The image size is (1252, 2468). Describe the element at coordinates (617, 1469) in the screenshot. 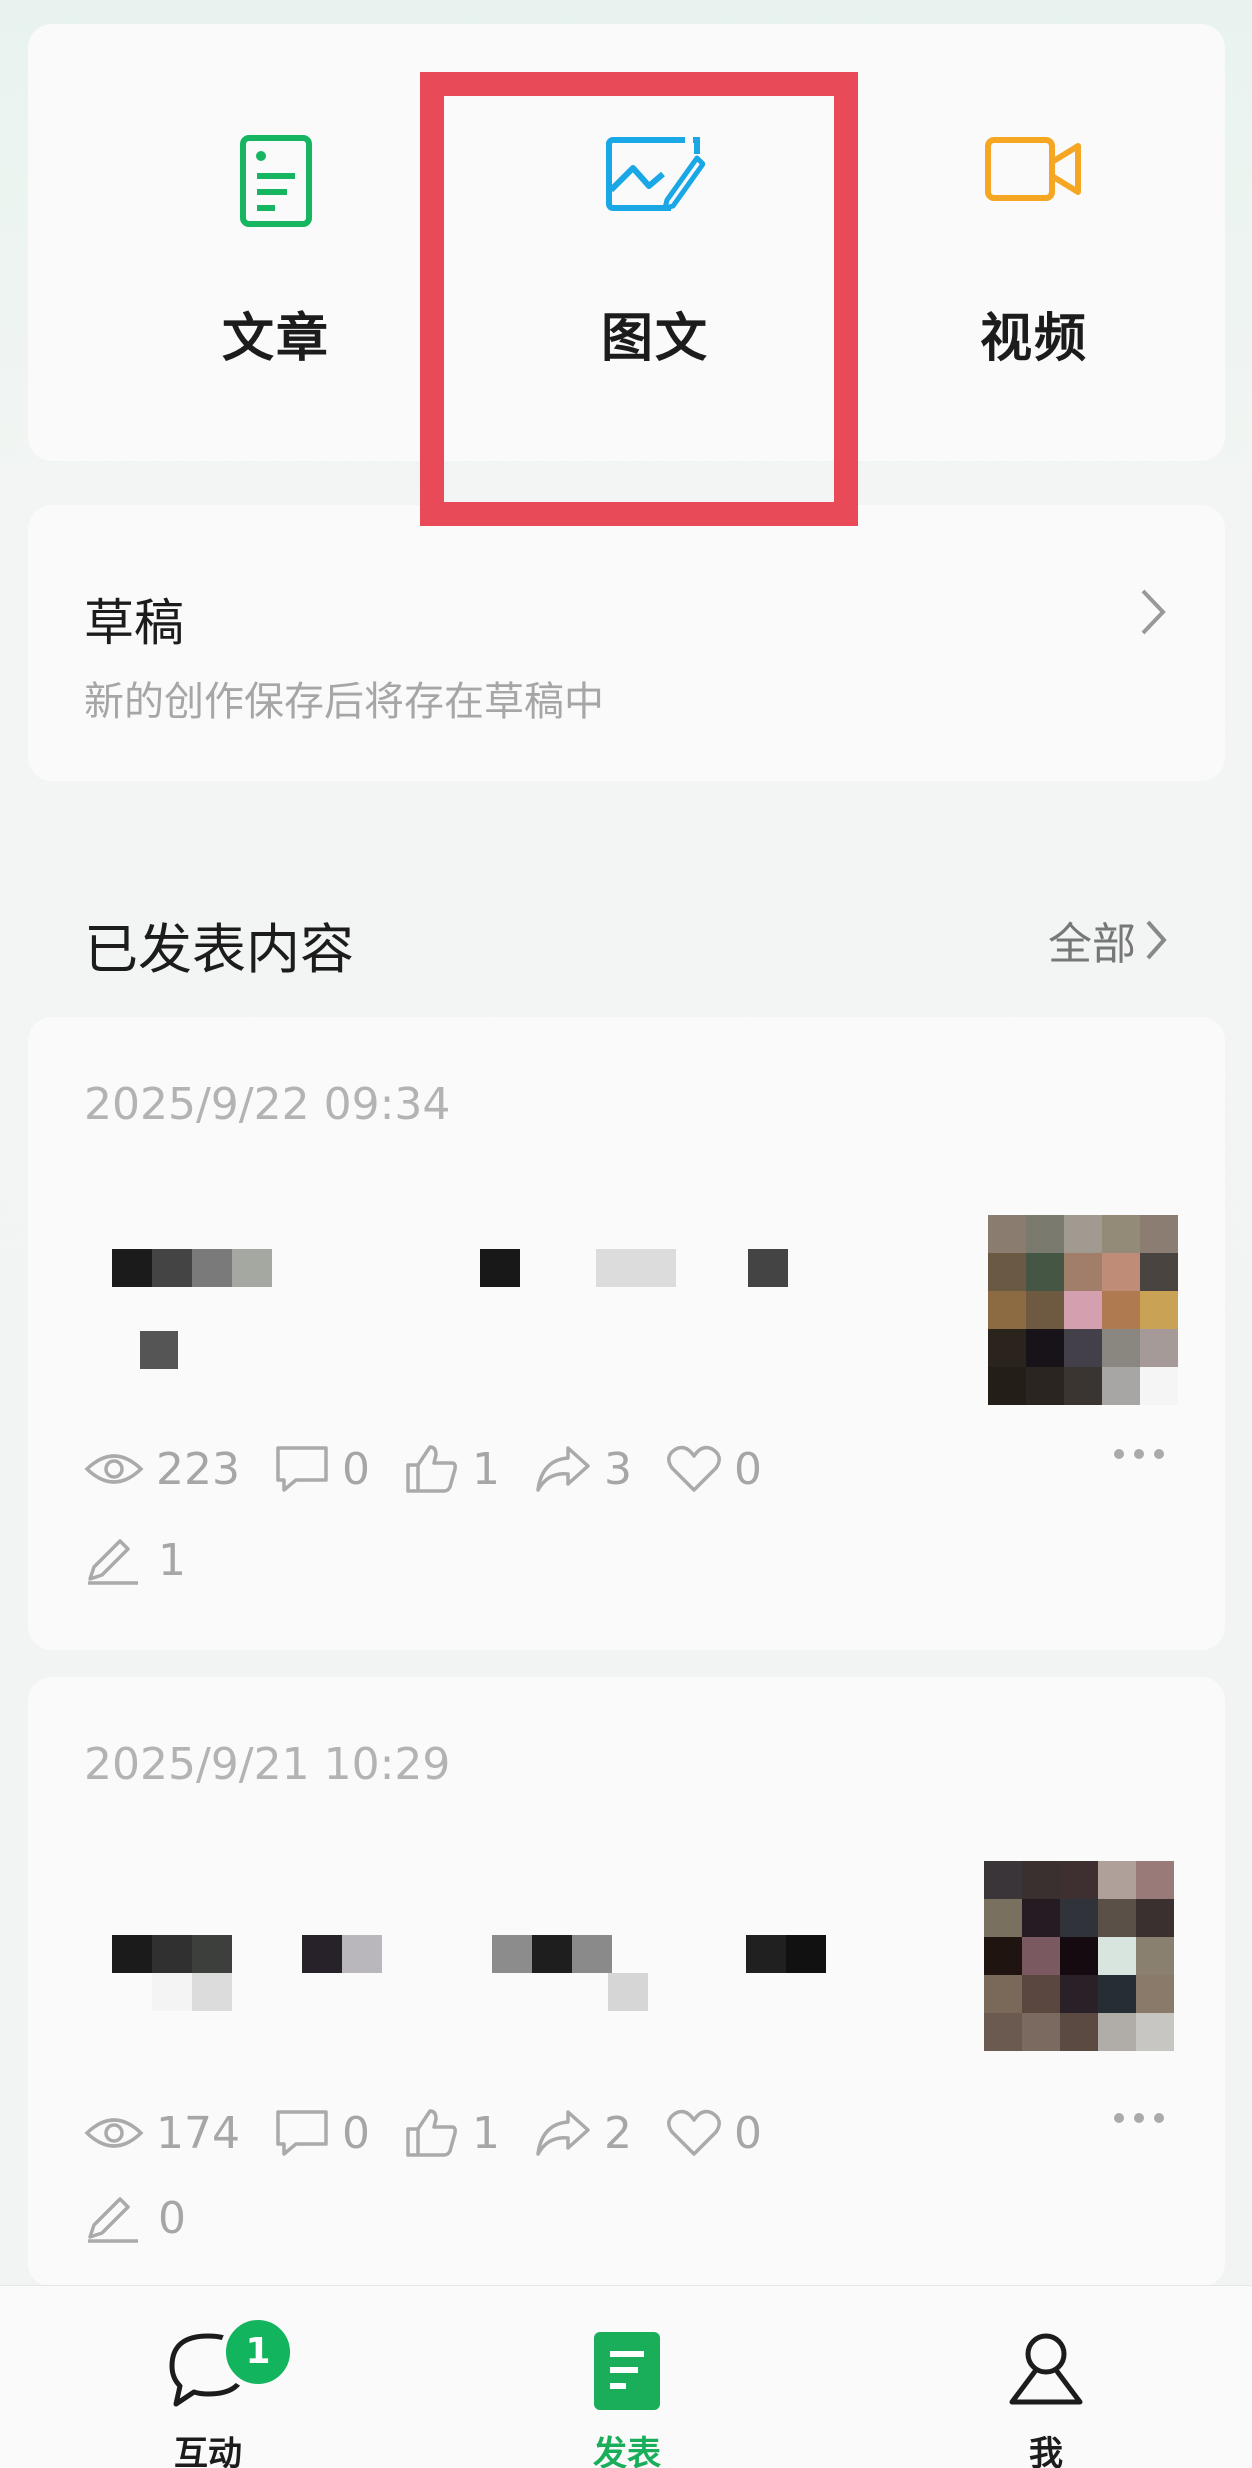

I see `shares-count: 3` at that location.